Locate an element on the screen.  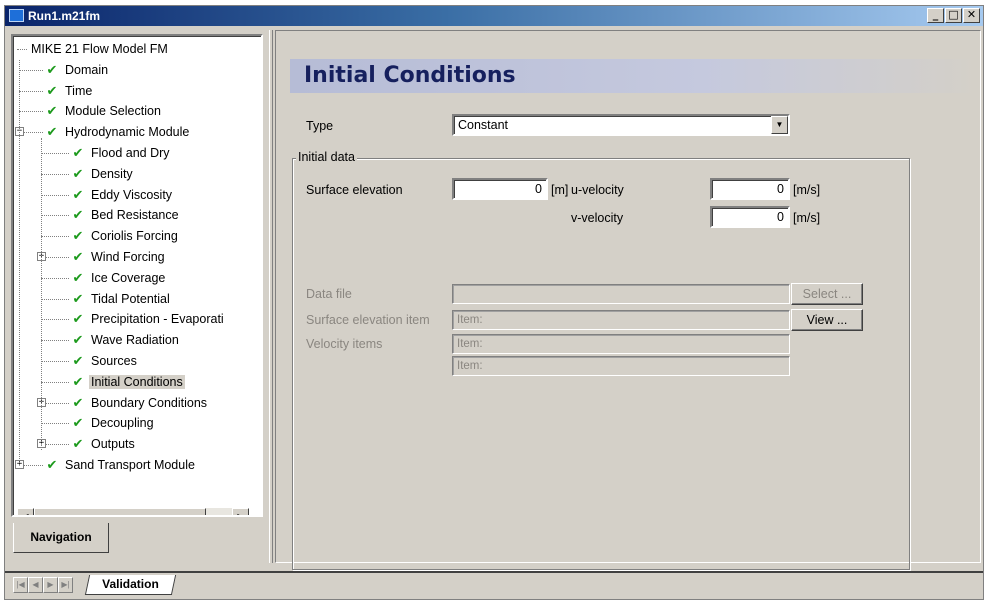
tree-item: MIKE 21 Flow Model FM is located at coordinates (99, 49).